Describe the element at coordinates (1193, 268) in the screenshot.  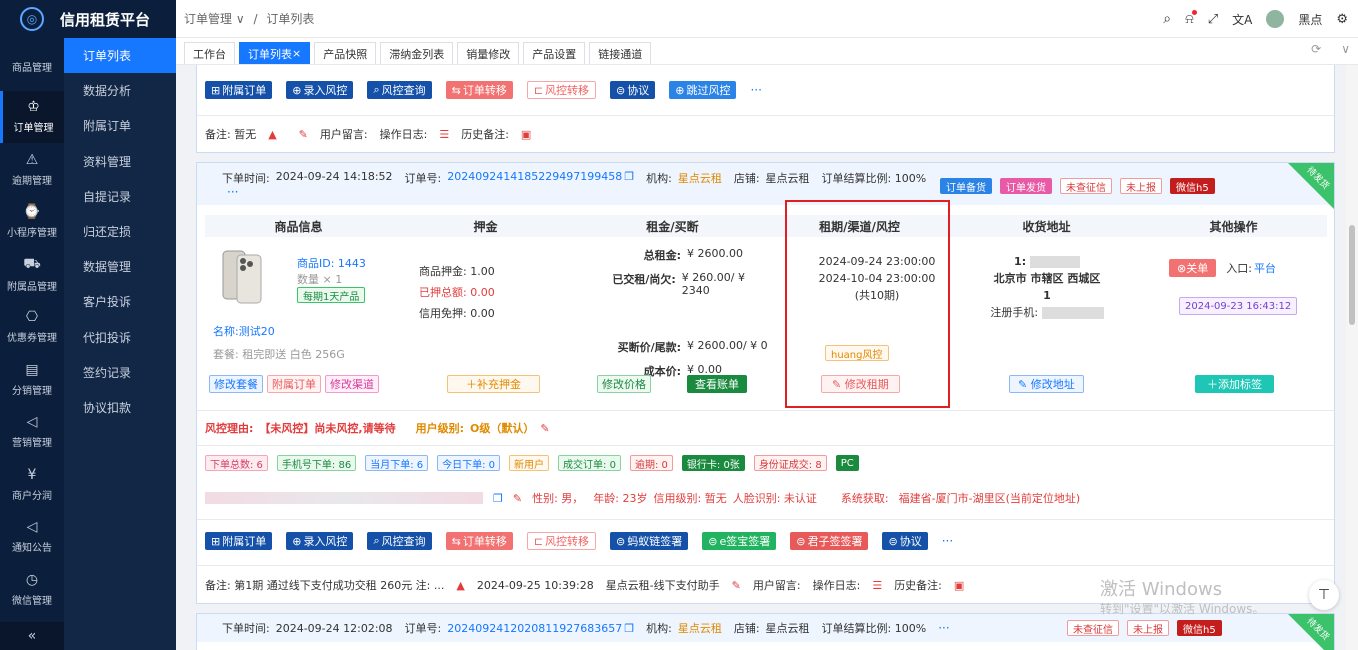
I see `close-order-button: ⊗ 关单` at that location.